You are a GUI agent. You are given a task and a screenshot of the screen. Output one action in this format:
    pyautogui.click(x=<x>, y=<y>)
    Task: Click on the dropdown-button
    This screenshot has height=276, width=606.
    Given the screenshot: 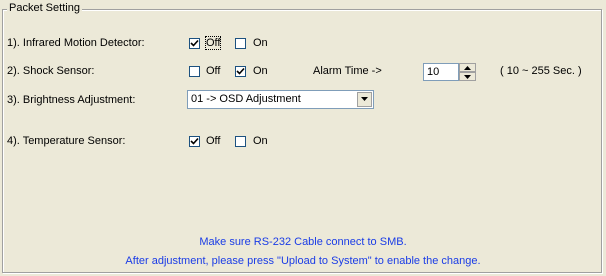 What is the action you would take?
    pyautogui.click(x=364, y=99)
    